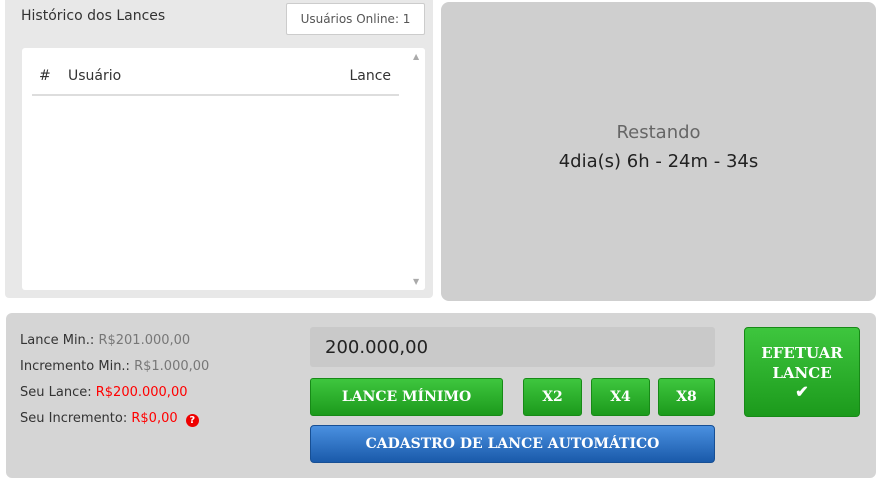 The image size is (881, 481). Describe the element at coordinates (658, 161) in the screenshot. I see `countdown-timer: 4dia(s) 6h - 24m - 34s` at that location.